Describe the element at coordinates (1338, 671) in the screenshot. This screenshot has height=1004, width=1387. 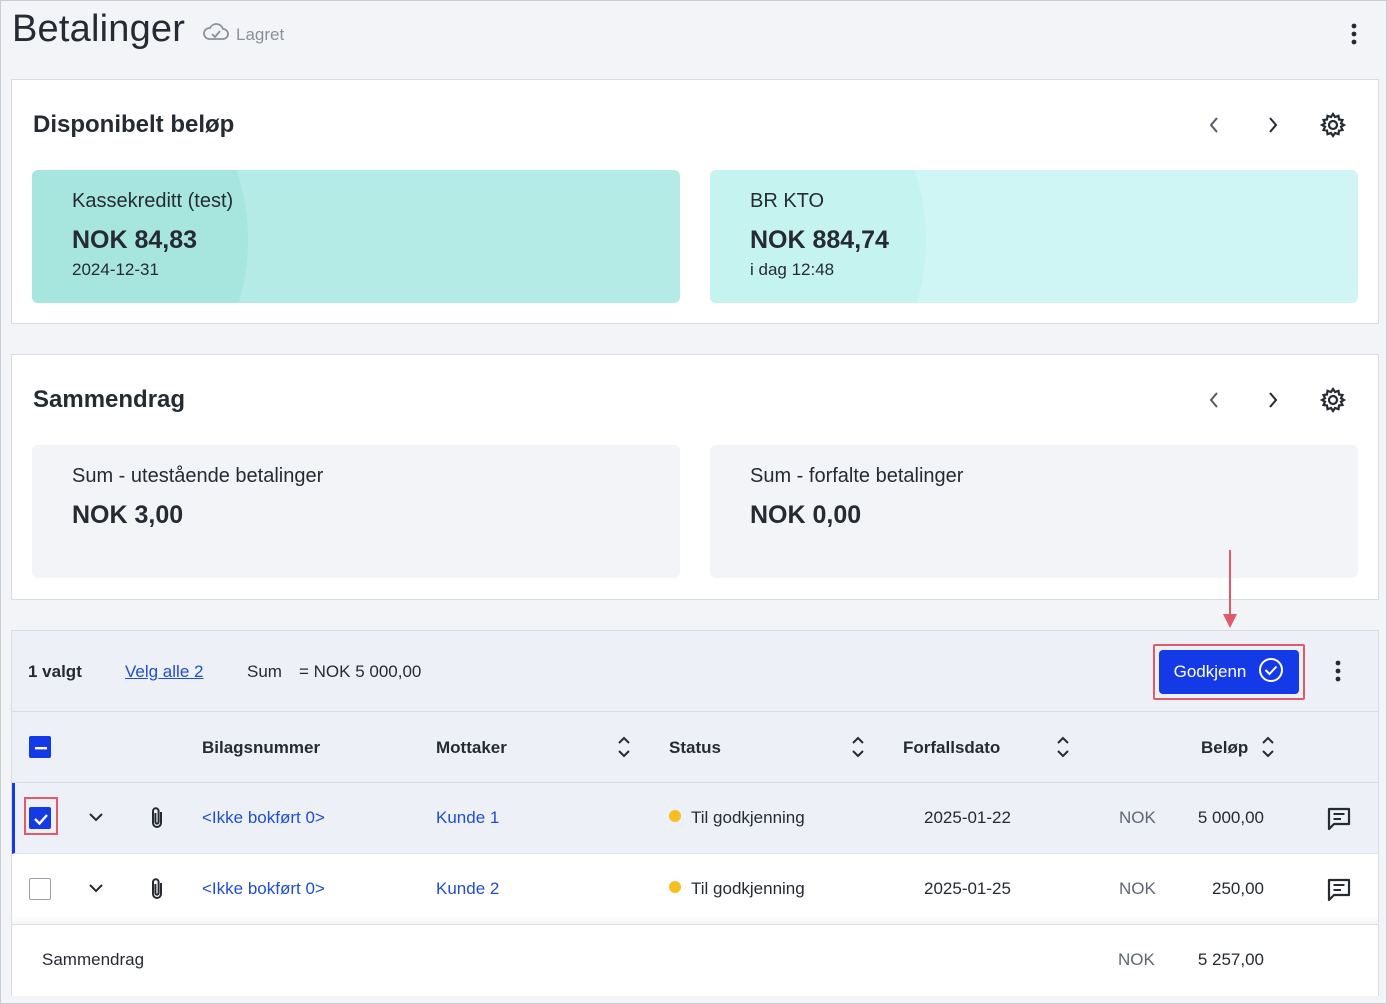
I see `toolbar-more-icon` at that location.